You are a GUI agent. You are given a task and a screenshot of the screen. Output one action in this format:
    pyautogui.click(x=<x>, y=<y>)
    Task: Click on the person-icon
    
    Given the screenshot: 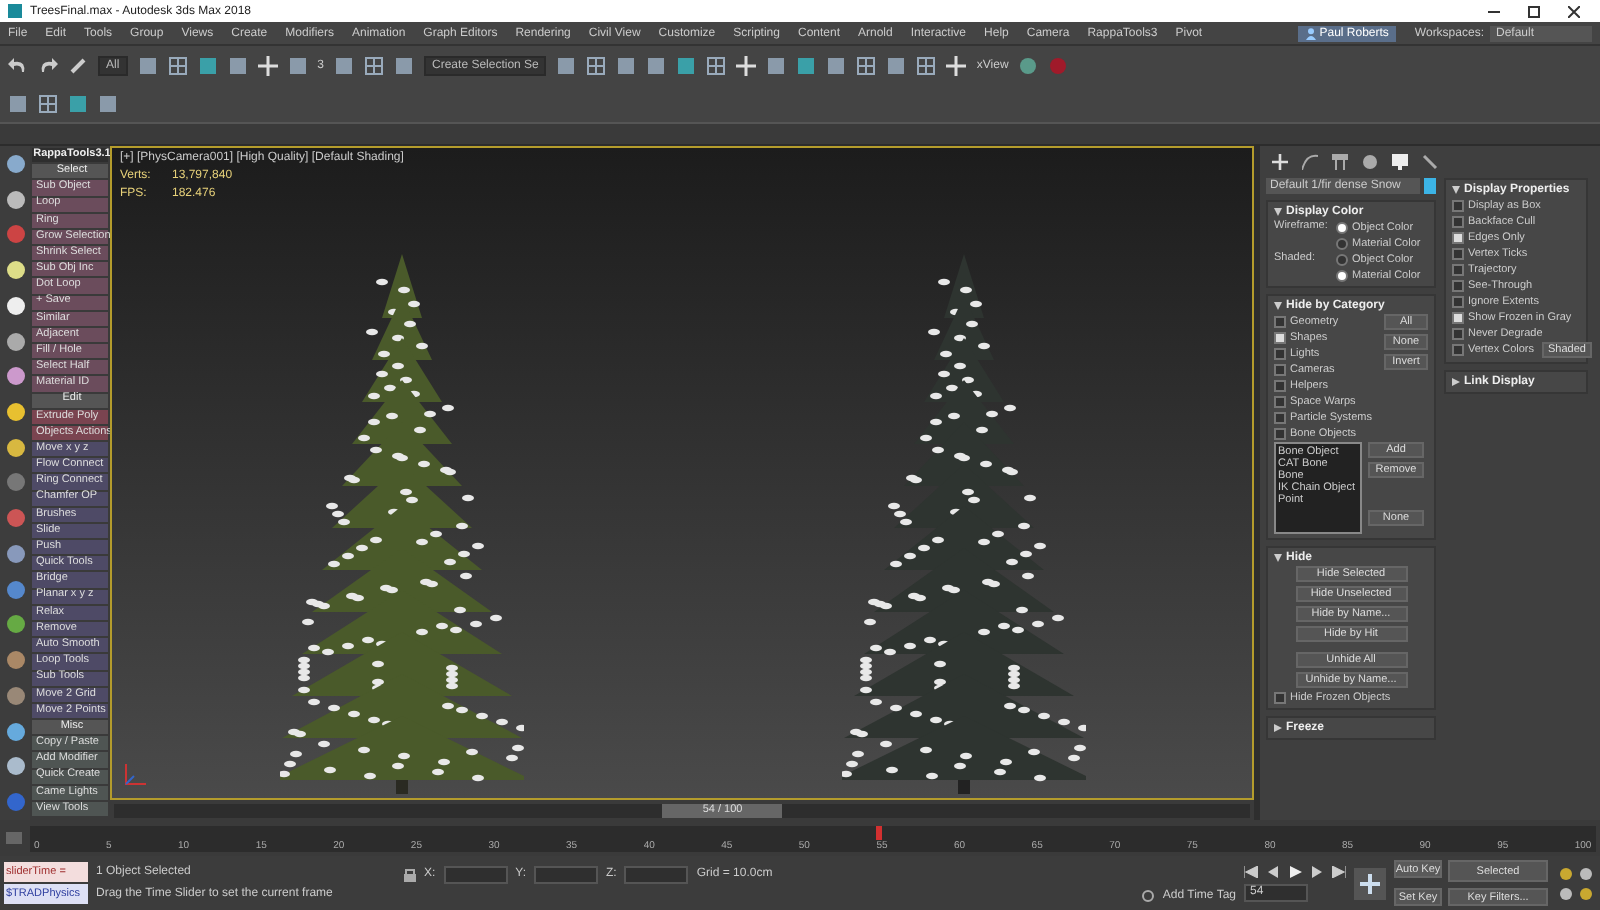 What is the action you would take?
    pyautogui.click(x=1310, y=33)
    